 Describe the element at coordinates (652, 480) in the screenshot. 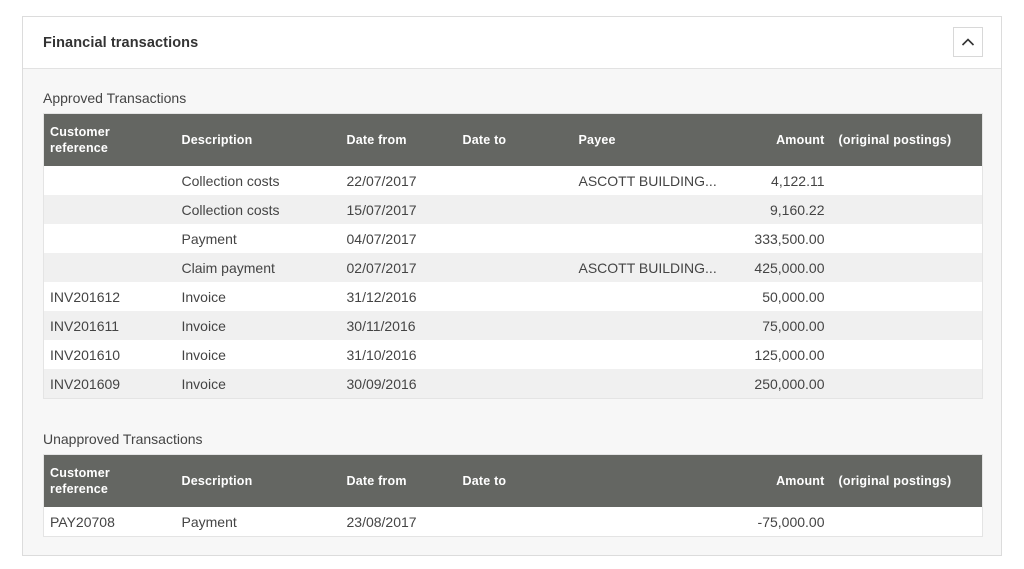

I see `column-payee-header` at that location.